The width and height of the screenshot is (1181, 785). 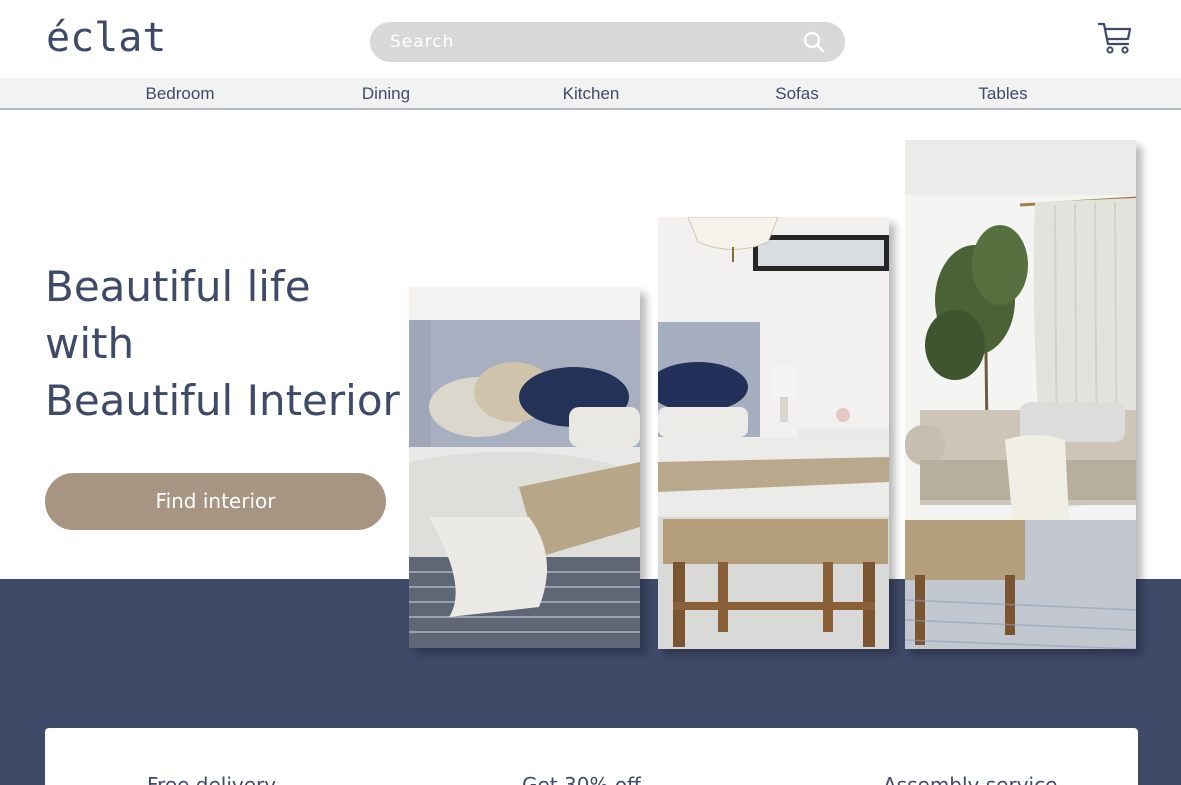 I want to click on hero-title-line: with, so click(x=90, y=343).